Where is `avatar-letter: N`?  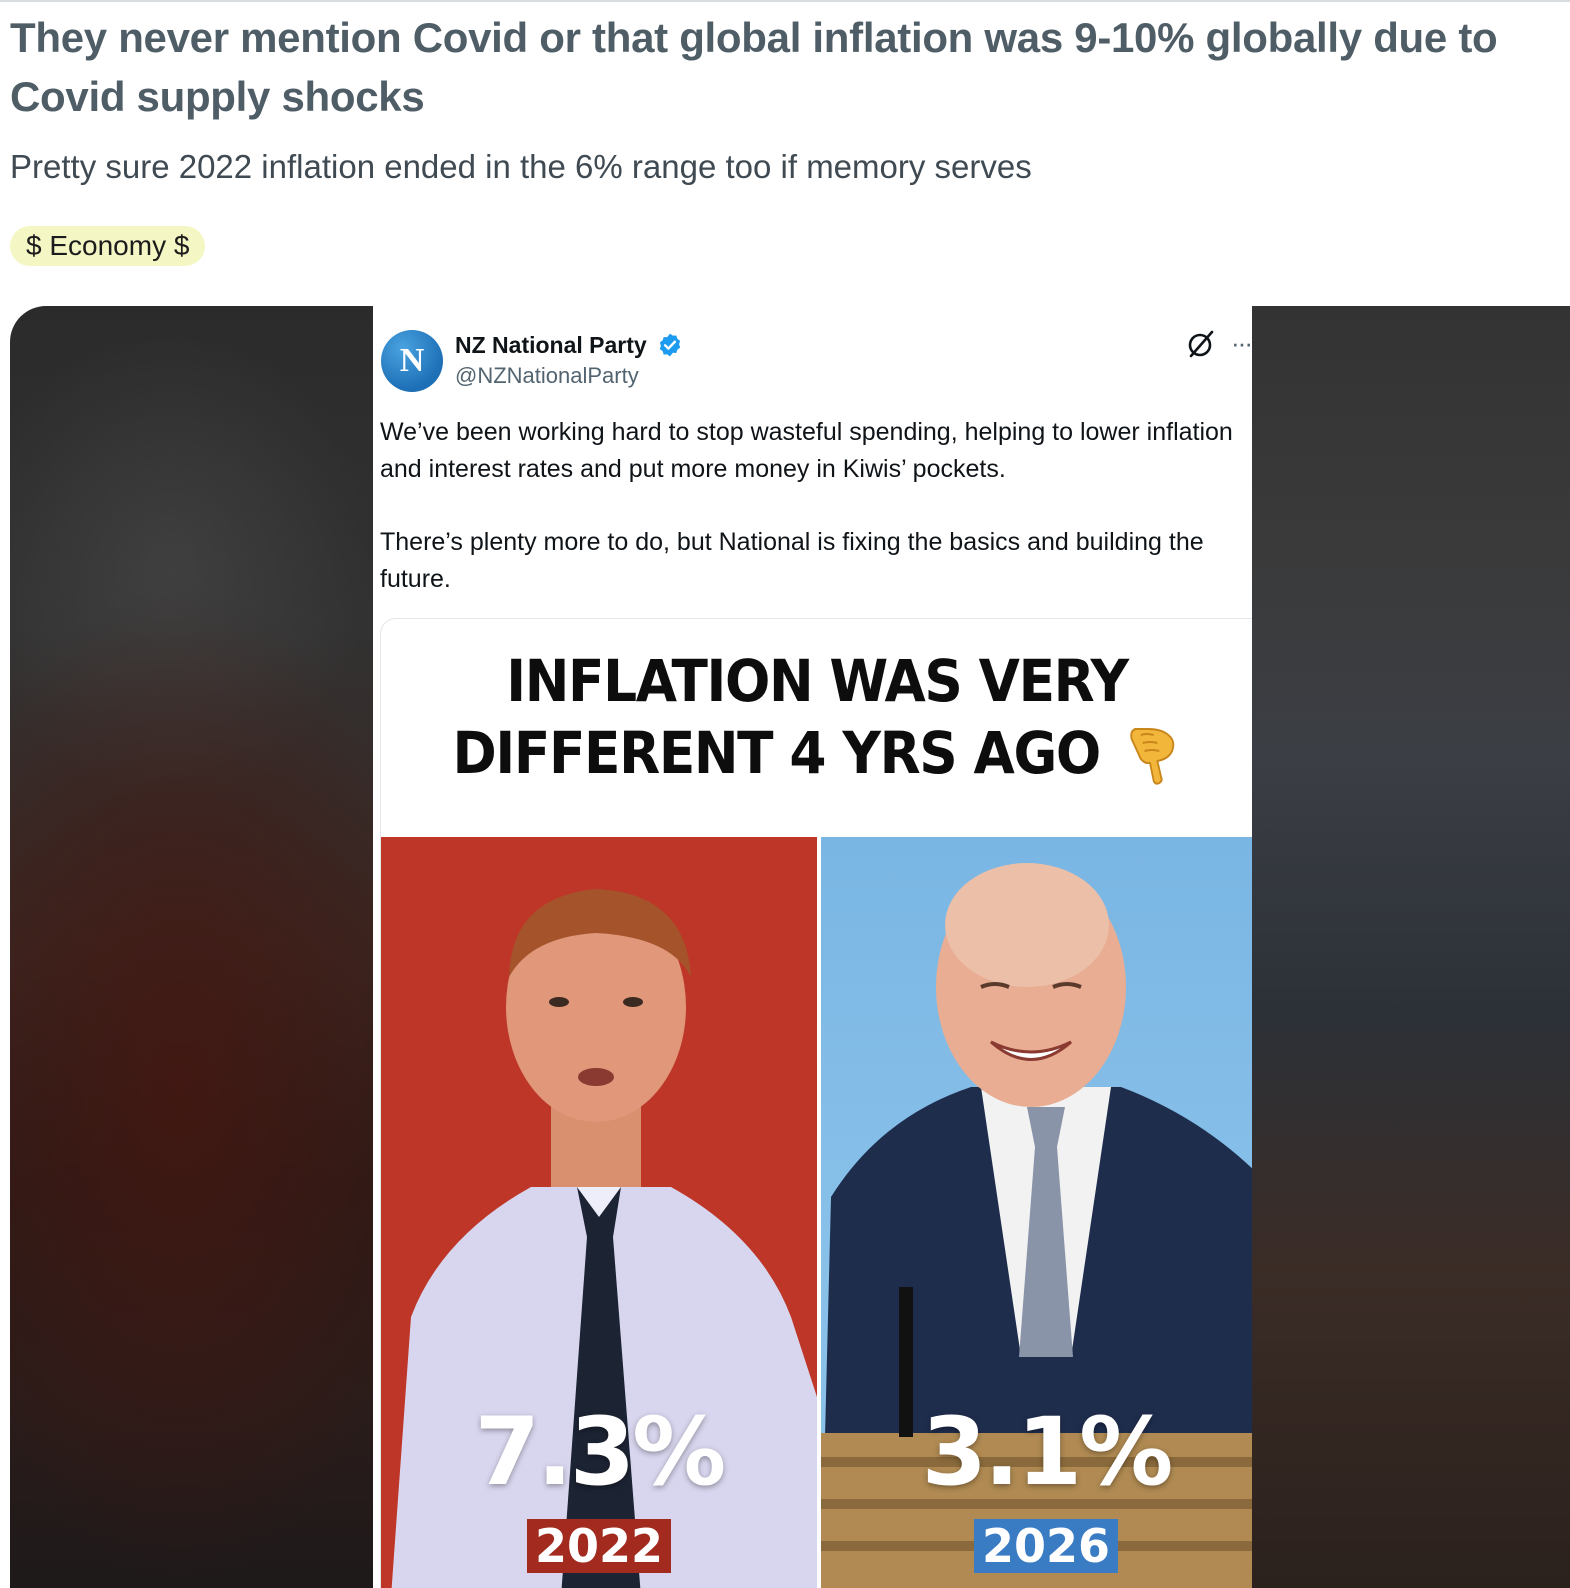
avatar-letter: N is located at coordinates (412, 360).